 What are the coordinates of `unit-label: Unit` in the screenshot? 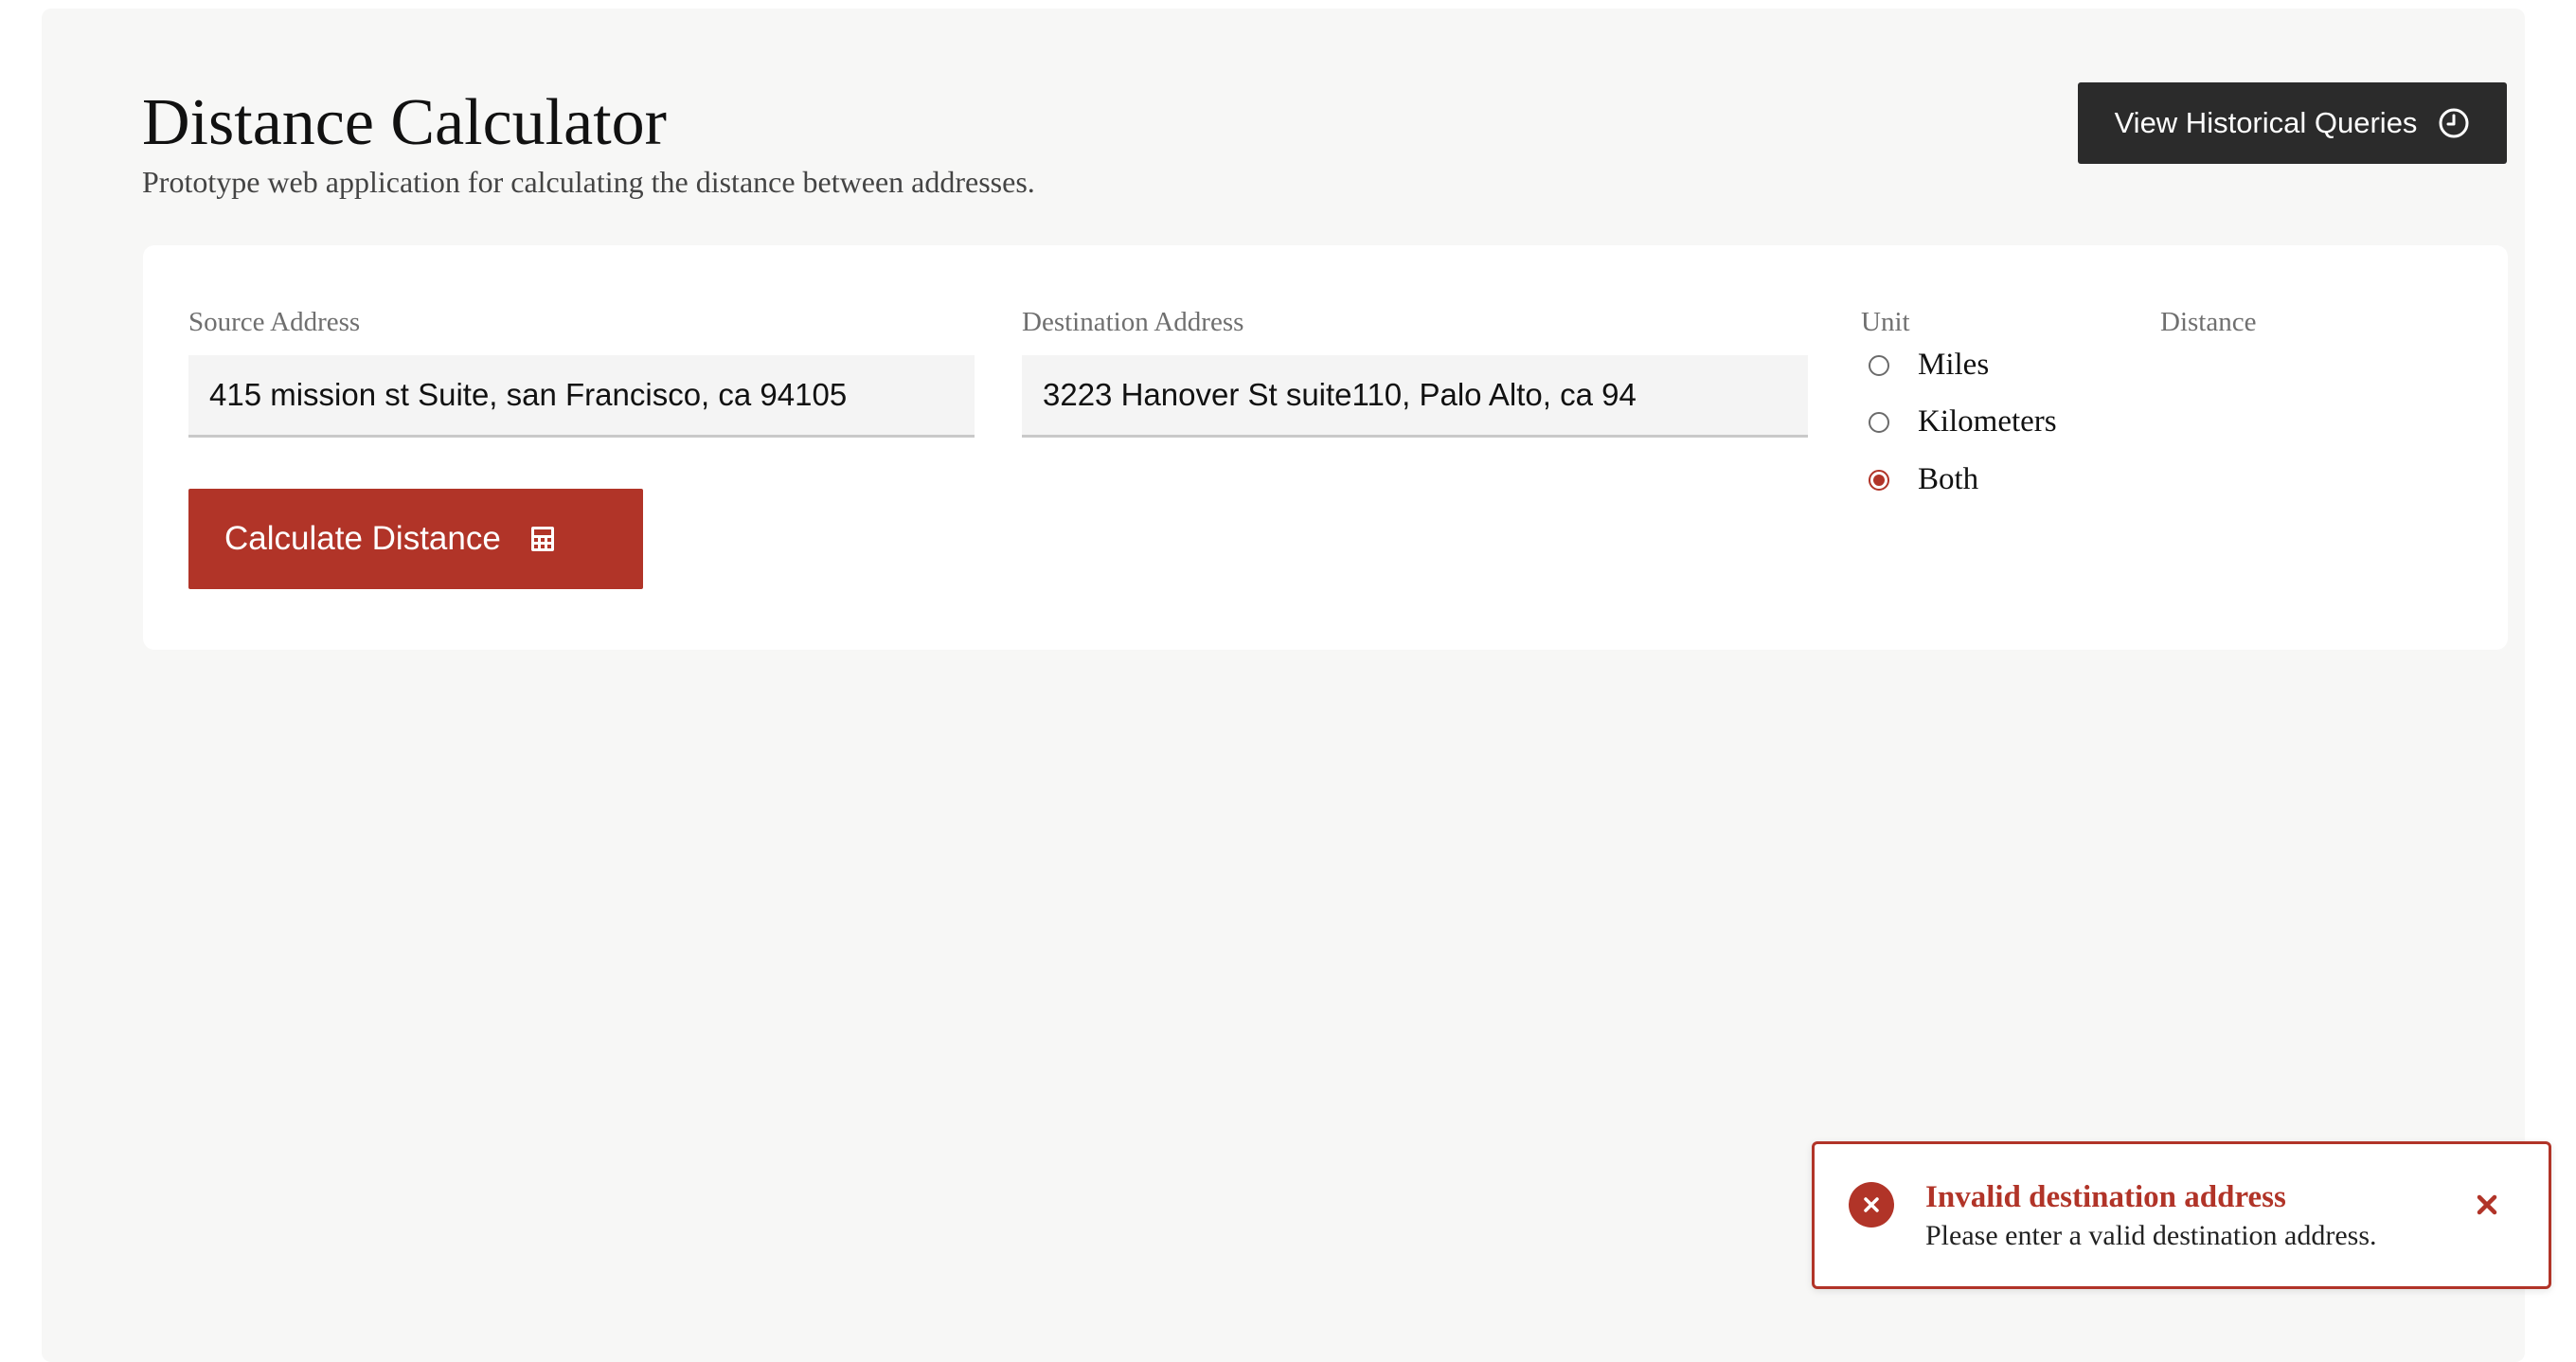 It's located at (1885, 322).